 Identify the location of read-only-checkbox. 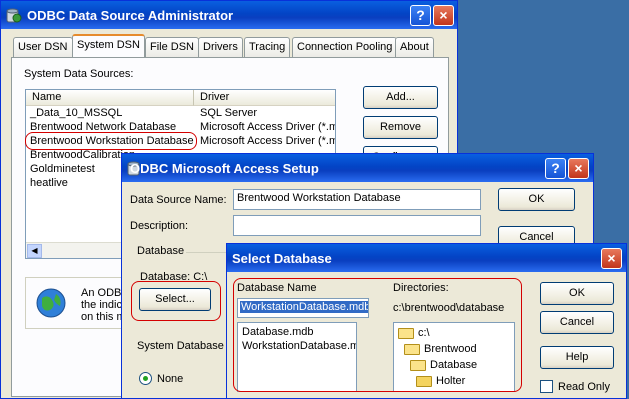
(546, 386).